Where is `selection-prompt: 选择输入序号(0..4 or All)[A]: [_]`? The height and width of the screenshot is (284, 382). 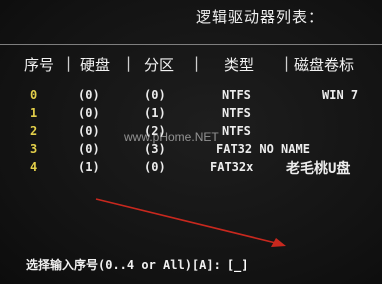
selection-prompt: 选择输入序号(0..4 or All)[A]: [_] is located at coordinates (137, 264).